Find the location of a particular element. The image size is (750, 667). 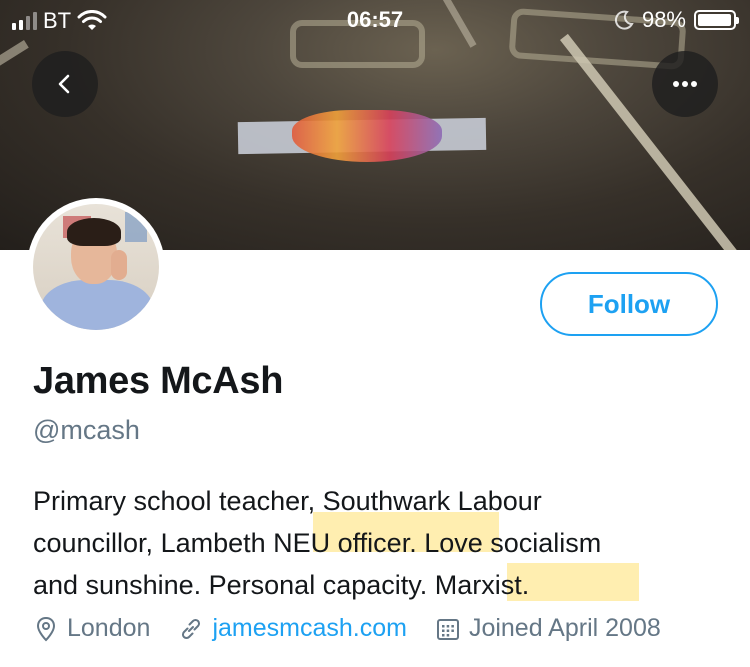

back-button is located at coordinates (65, 84).